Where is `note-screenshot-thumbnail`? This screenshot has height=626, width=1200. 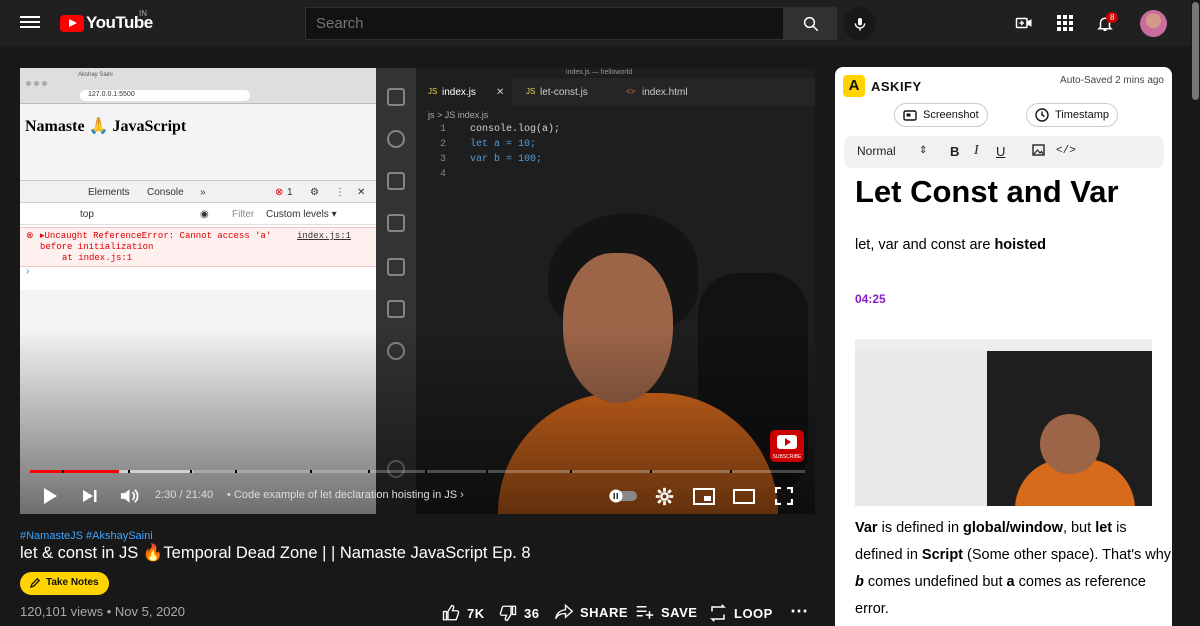
note-screenshot-thumbnail is located at coordinates (1003, 422).